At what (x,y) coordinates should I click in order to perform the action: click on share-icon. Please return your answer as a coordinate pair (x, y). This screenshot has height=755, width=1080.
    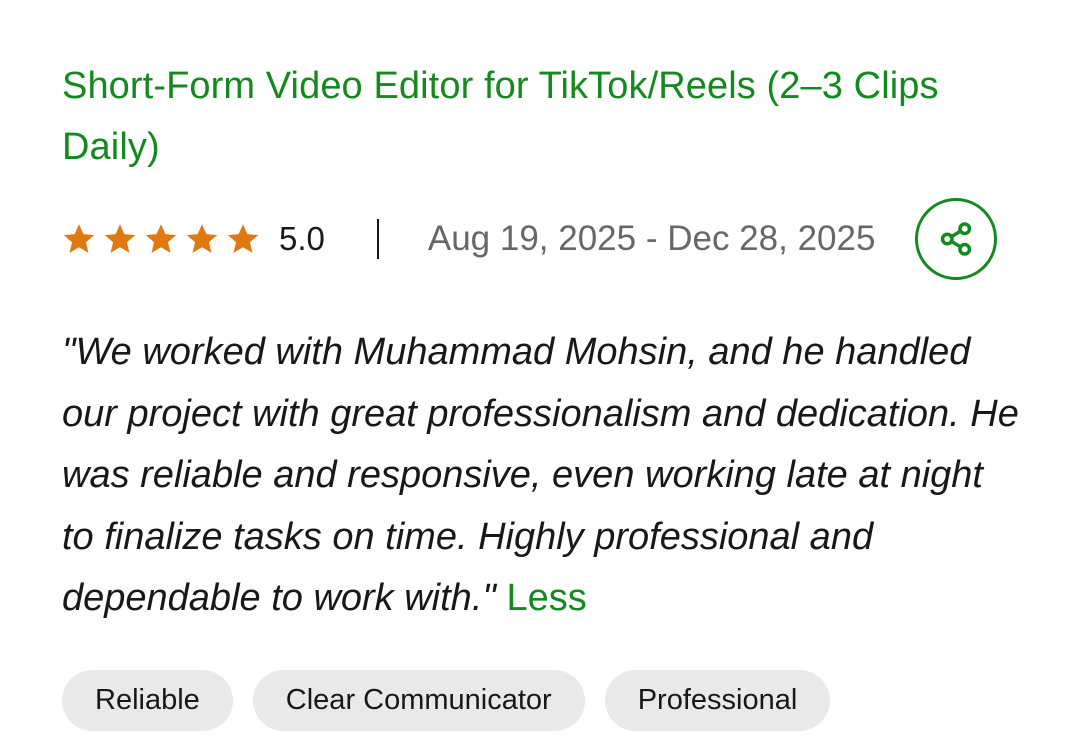
    Looking at the image, I should click on (956, 239).